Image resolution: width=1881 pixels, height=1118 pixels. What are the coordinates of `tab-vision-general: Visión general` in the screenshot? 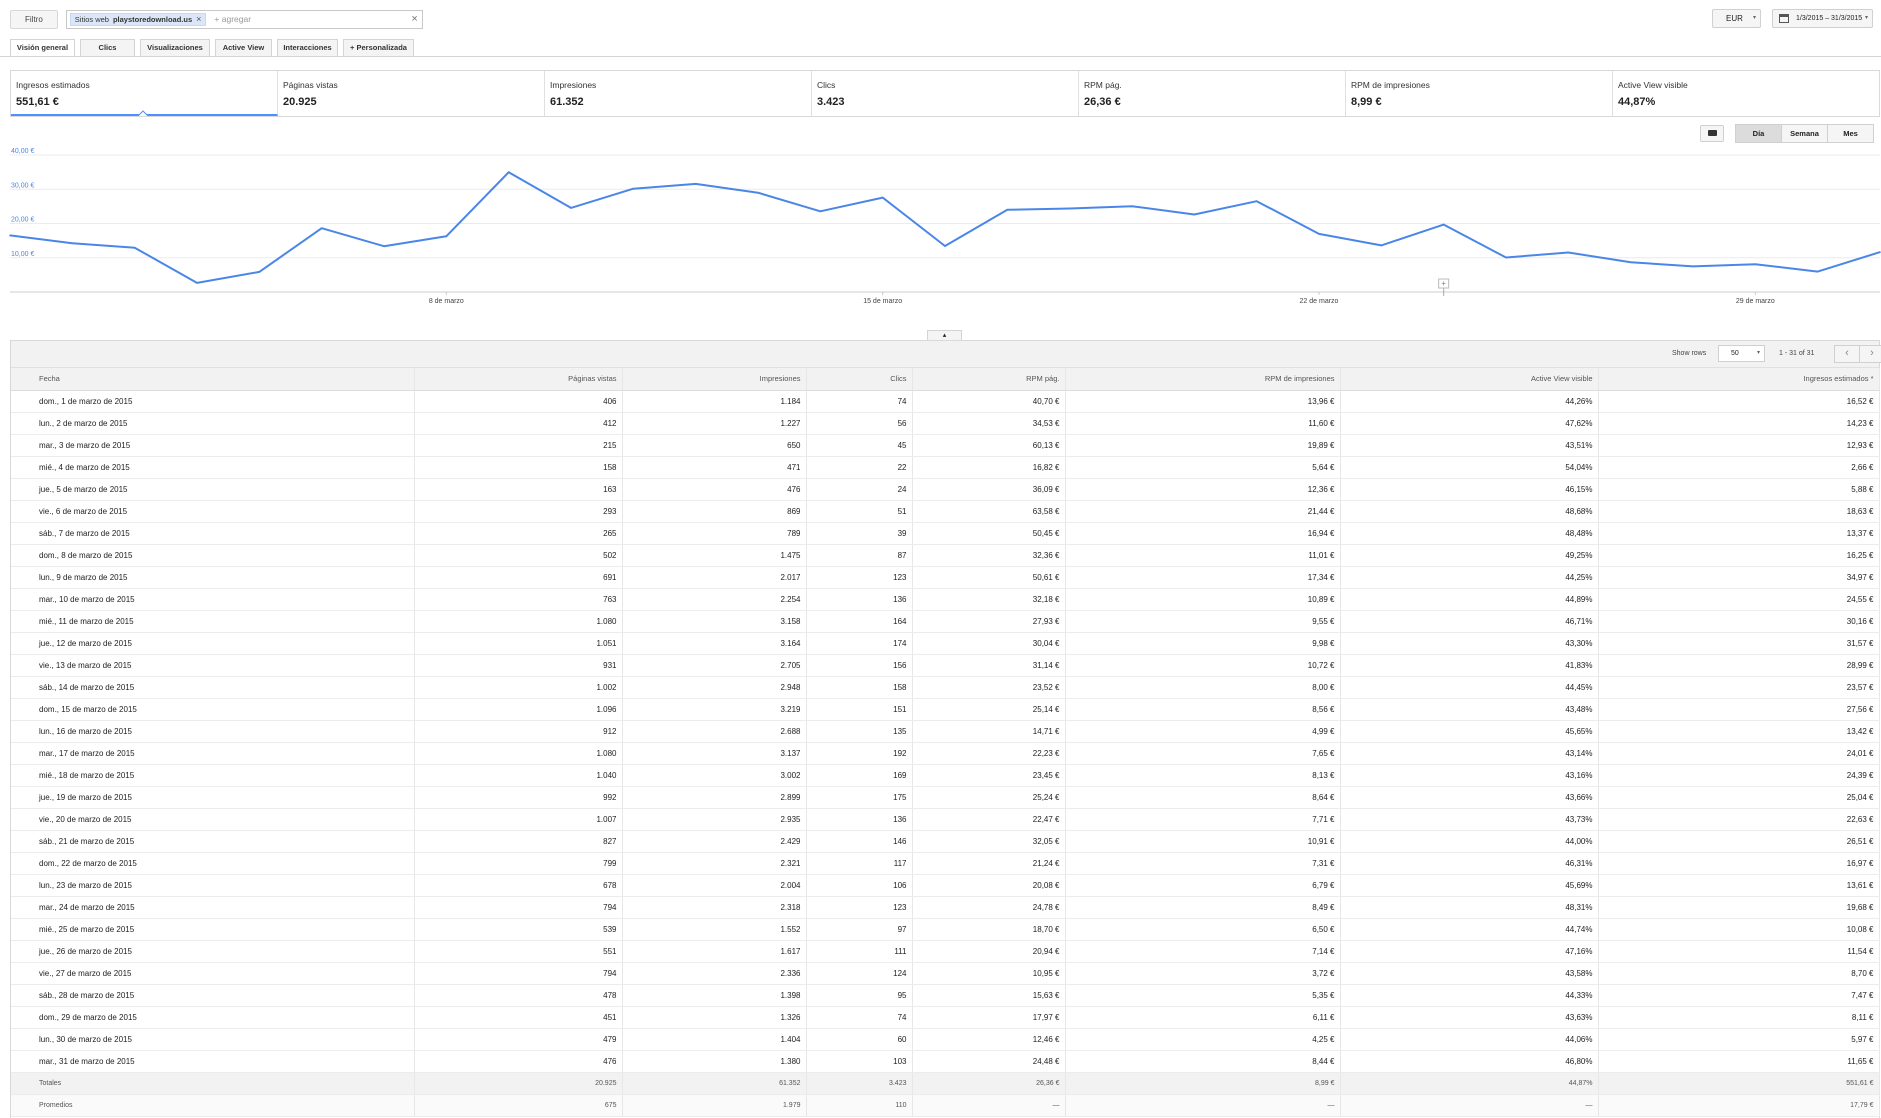 It's located at (42, 48).